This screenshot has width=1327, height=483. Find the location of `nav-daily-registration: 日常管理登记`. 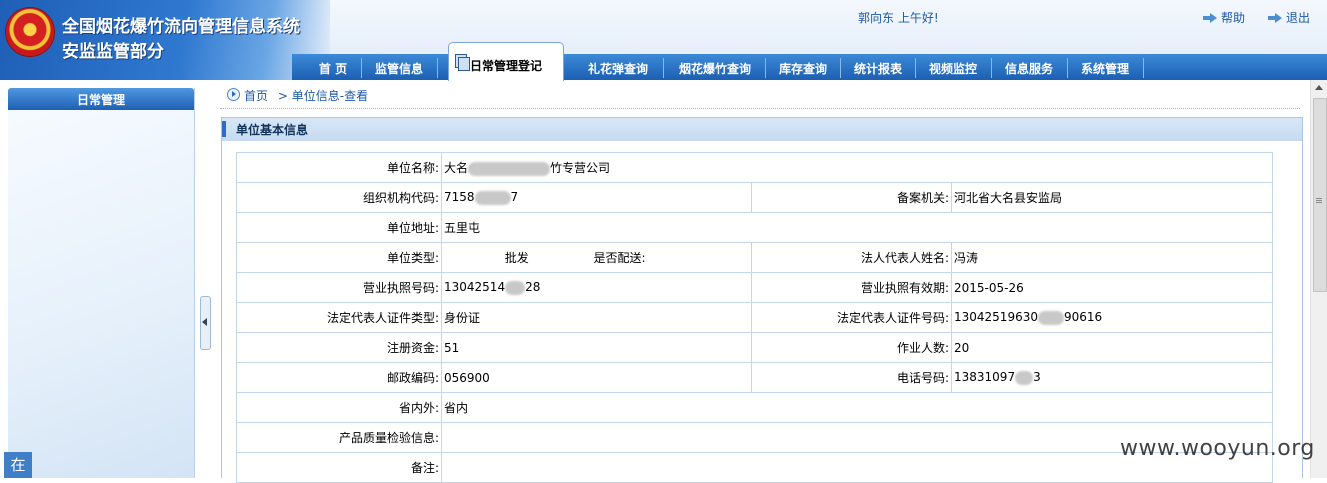

nav-daily-registration: 日常管理登记 is located at coordinates (506, 65).